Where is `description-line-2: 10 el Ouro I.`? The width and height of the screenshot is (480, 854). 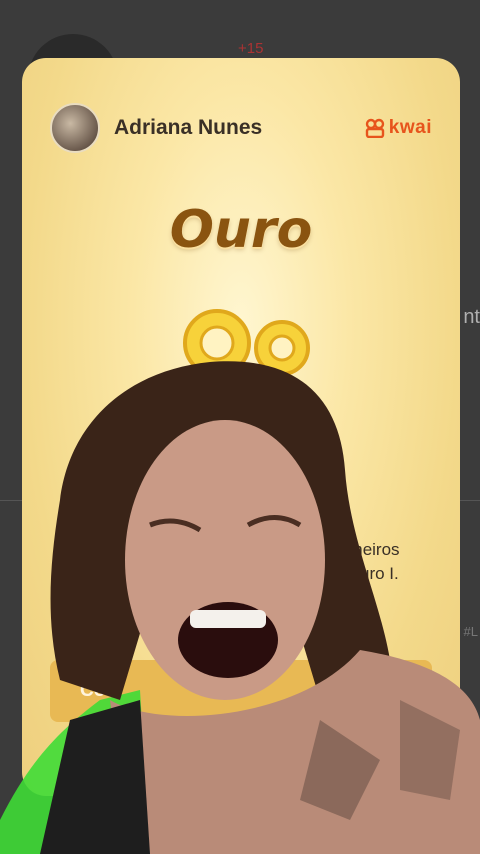 description-line-2: 10 el Ouro I. is located at coordinates (241, 573).